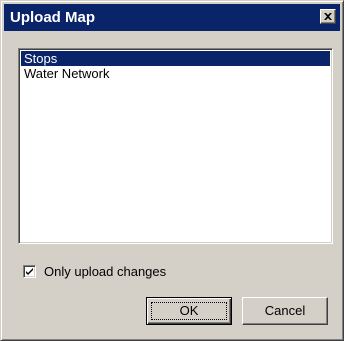  Describe the element at coordinates (285, 311) in the screenshot. I see `cancel-button: Cancel` at that location.